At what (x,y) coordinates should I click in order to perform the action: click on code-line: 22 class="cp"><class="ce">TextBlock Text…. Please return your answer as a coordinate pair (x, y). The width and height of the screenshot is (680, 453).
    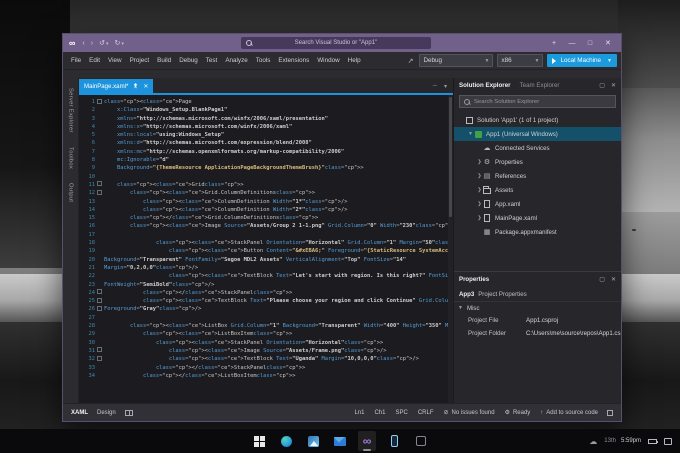
    Looking at the image, I should click on (266, 276).